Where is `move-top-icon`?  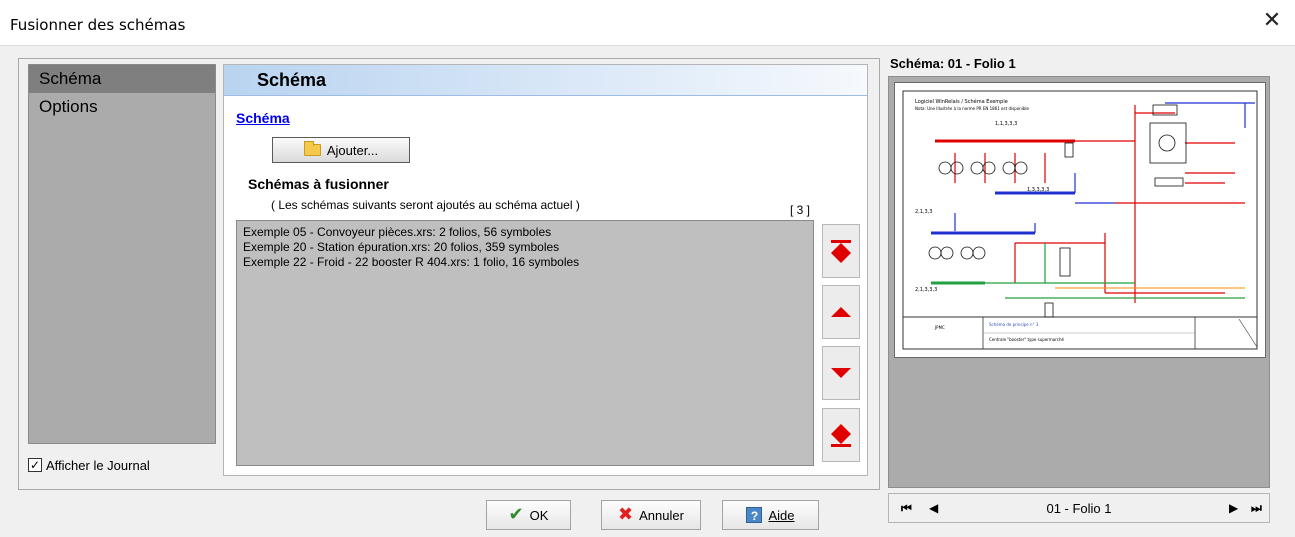
move-top-icon is located at coordinates (841, 251).